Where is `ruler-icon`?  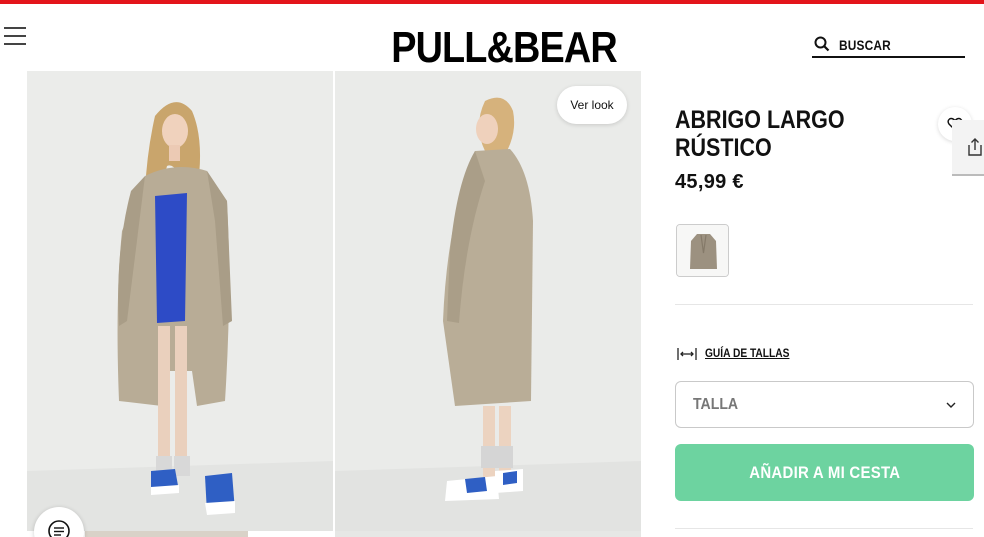
ruler-icon is located at coordinates (687, 354).